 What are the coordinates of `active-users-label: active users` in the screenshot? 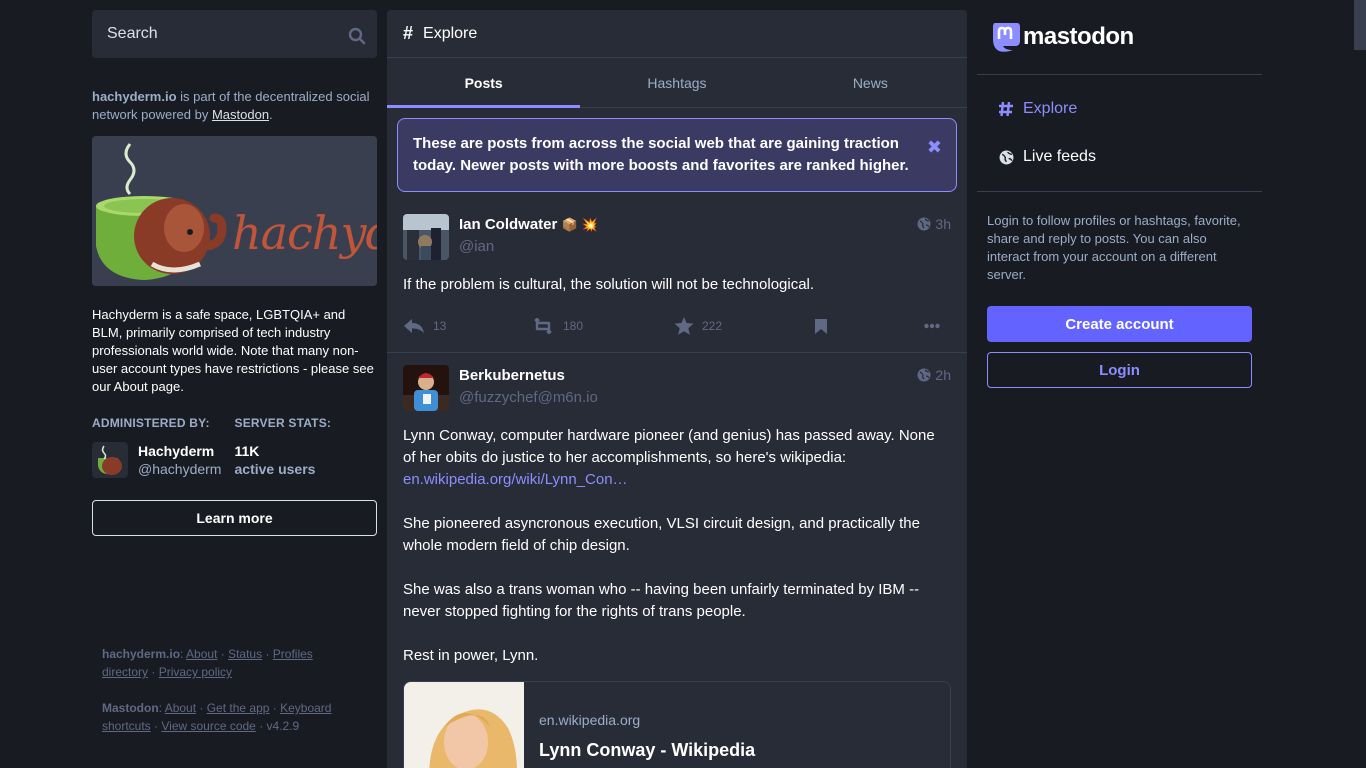 It's located at (275, 469).